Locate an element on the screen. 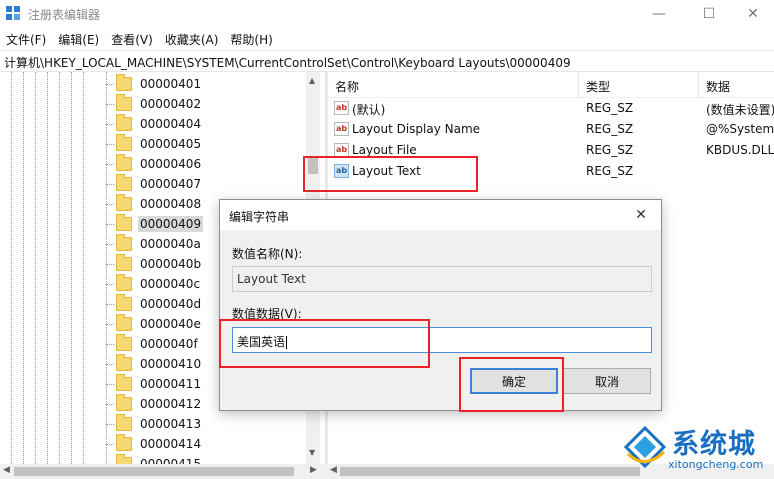 The height and width of the screenshot is (479, 774). tree-item: 00000408 is located at coordinates (154, 204).